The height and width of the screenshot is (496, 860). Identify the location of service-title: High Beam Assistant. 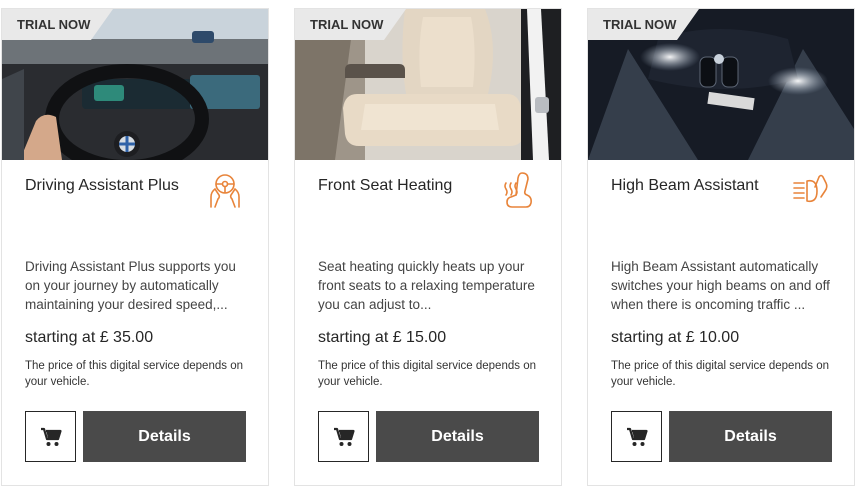
(685, 185).